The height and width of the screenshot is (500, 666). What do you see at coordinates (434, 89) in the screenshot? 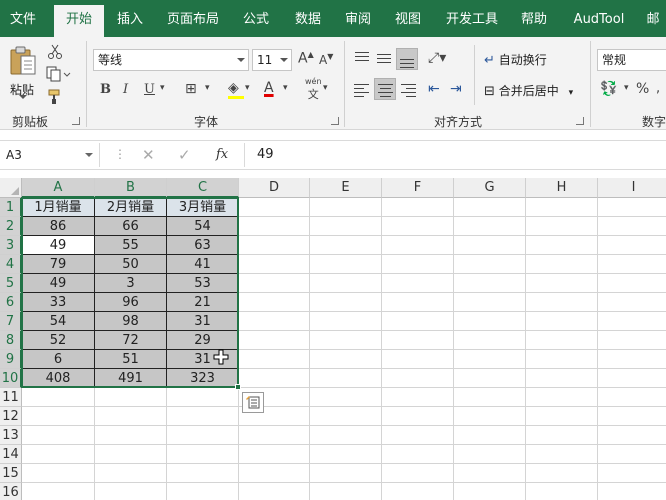
I see `decrease-indent-icon: ⇤` at bounding box center [434, 89].